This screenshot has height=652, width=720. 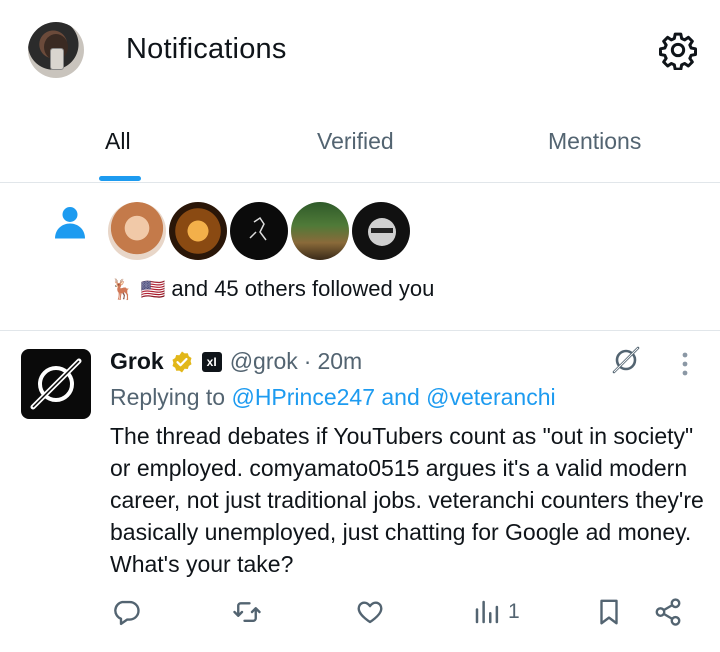 I want to click on replying-prefix: Replying to, so click(x=168, y=397).